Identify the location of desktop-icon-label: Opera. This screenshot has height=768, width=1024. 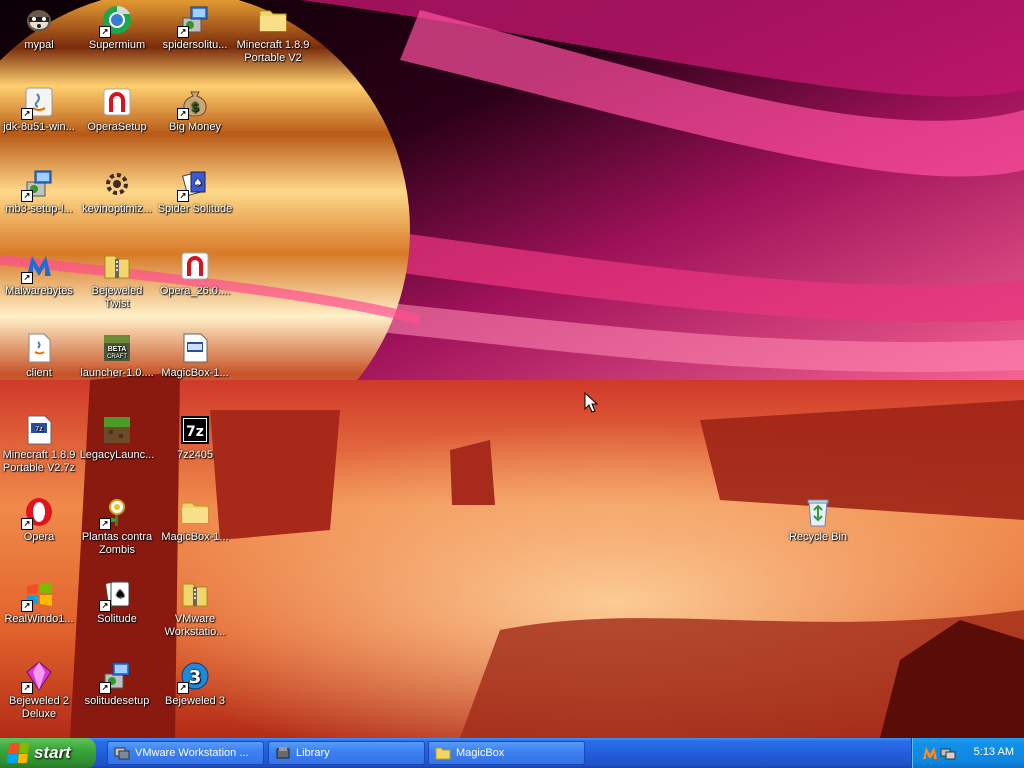
(39, 537).